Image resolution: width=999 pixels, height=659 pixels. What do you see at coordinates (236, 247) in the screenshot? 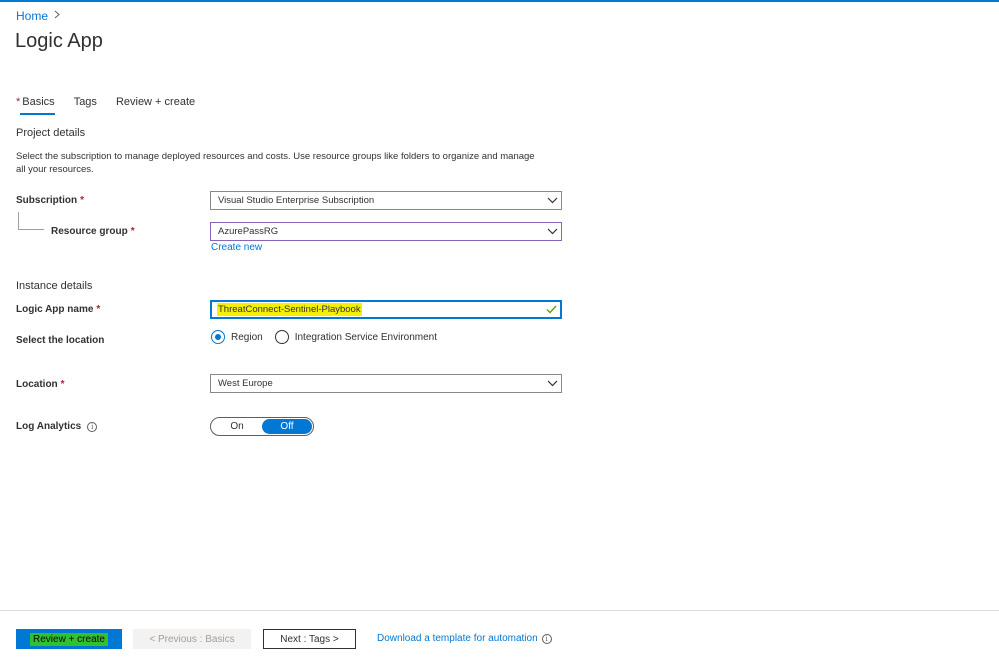
I see `create-new-link: Create new` at bounding box center [236, 247].